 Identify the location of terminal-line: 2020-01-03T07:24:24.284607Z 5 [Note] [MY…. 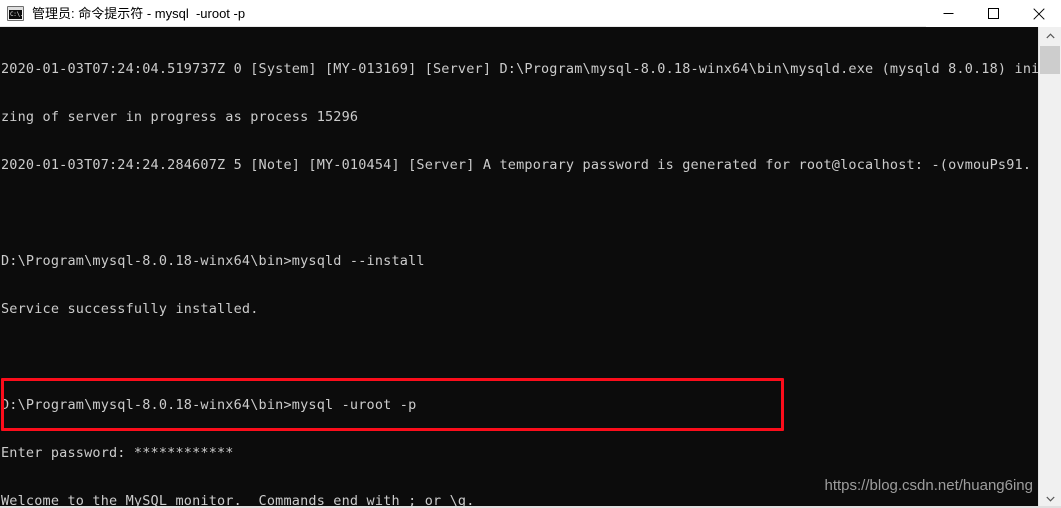
(516, 165).